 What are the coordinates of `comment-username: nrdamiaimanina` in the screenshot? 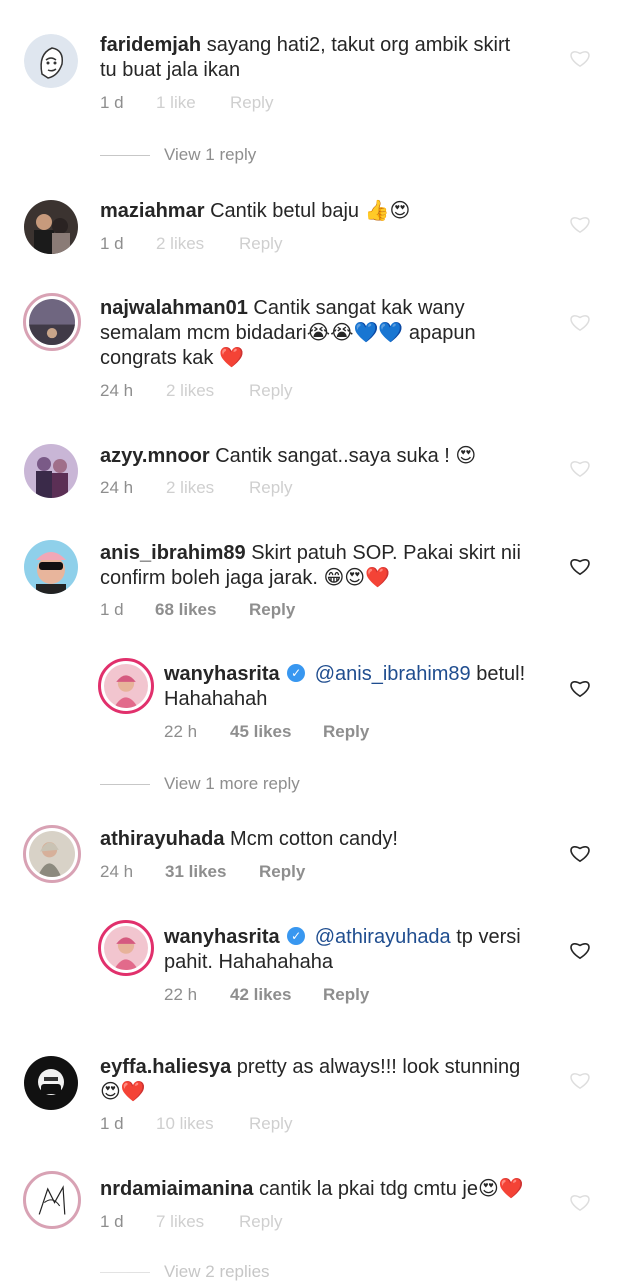 It's located at (176, 1189).